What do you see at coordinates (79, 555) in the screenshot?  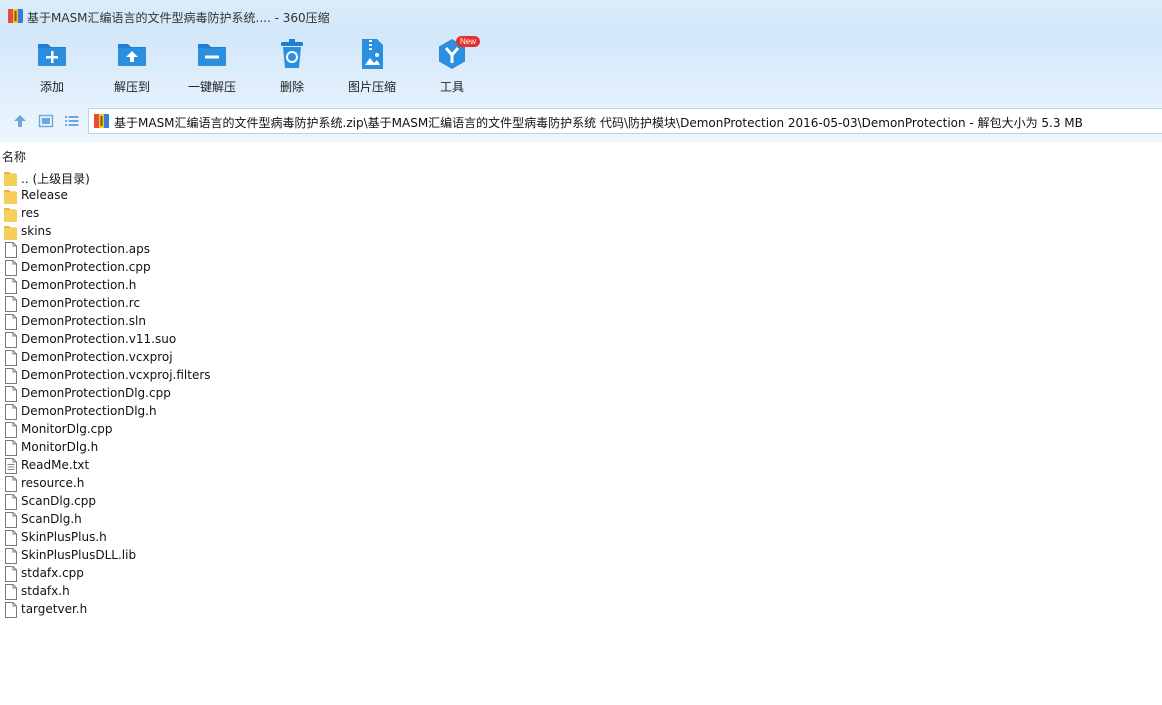 I see `file-name: SkinPlusPlusDLL.lib` at bounding box center [79, 555].